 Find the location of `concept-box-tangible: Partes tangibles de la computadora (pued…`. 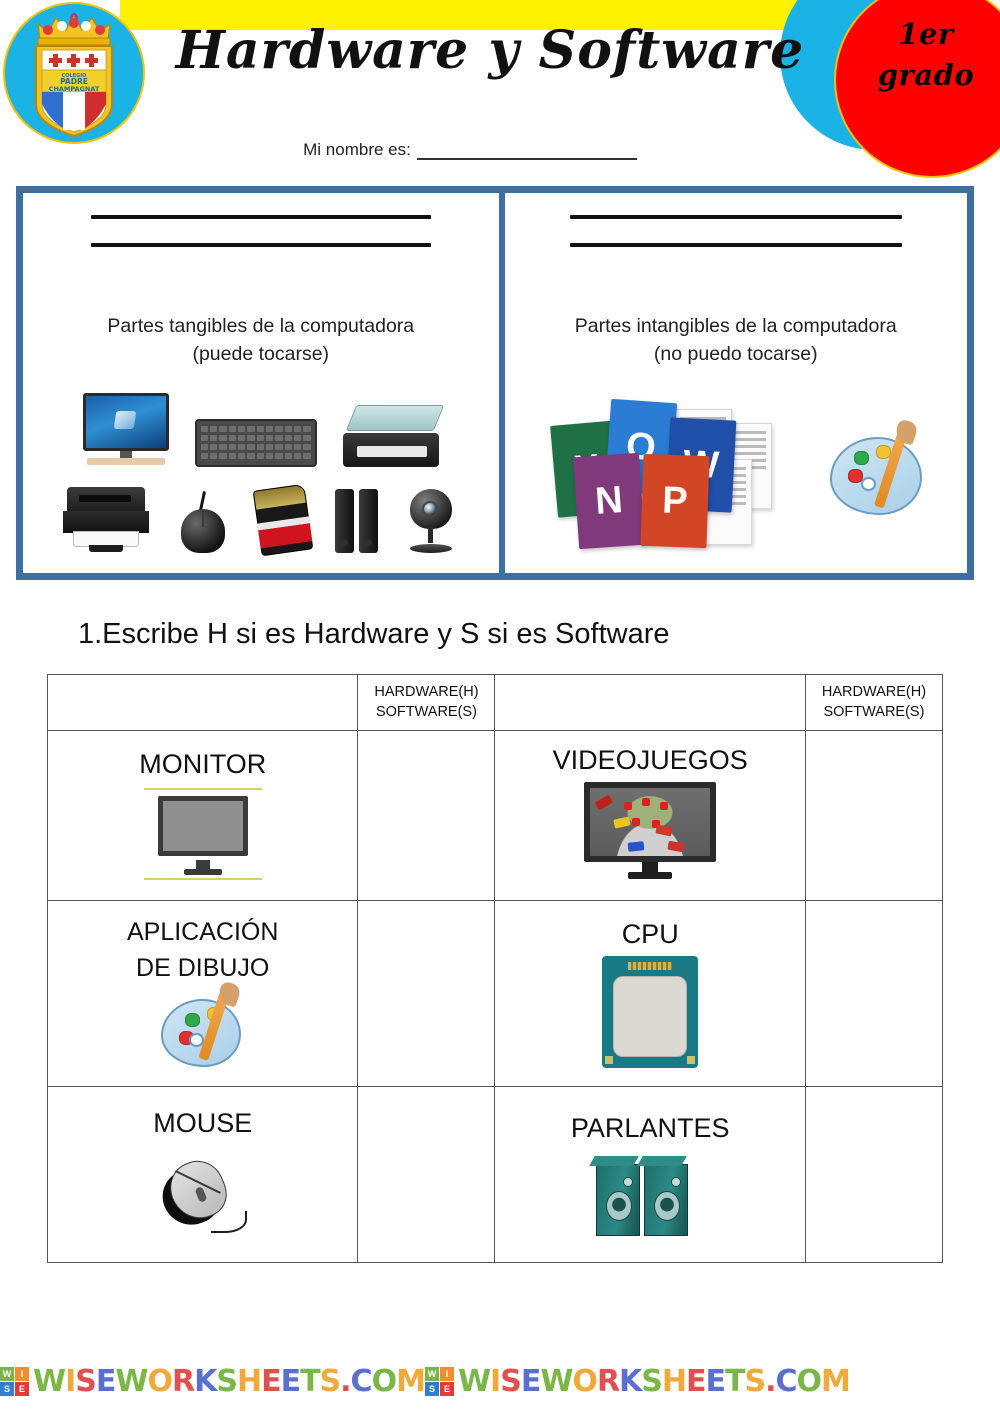

concept-box-tangible: Partes tangibles de la computadora (pued… is located at coordinates (264, 383).